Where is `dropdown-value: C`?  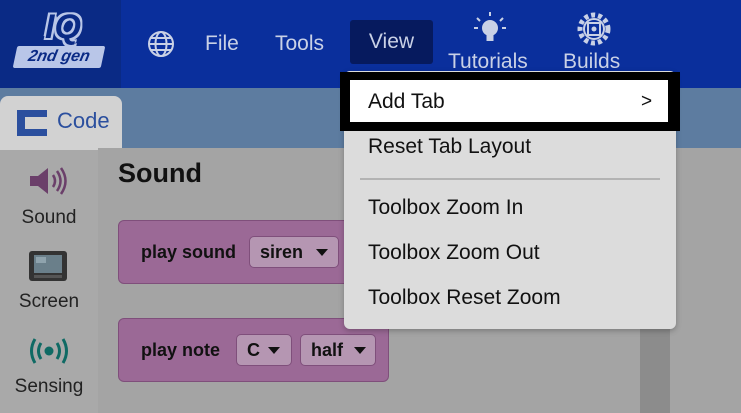 dropdown-value: C is located at coordinates (253, 350).